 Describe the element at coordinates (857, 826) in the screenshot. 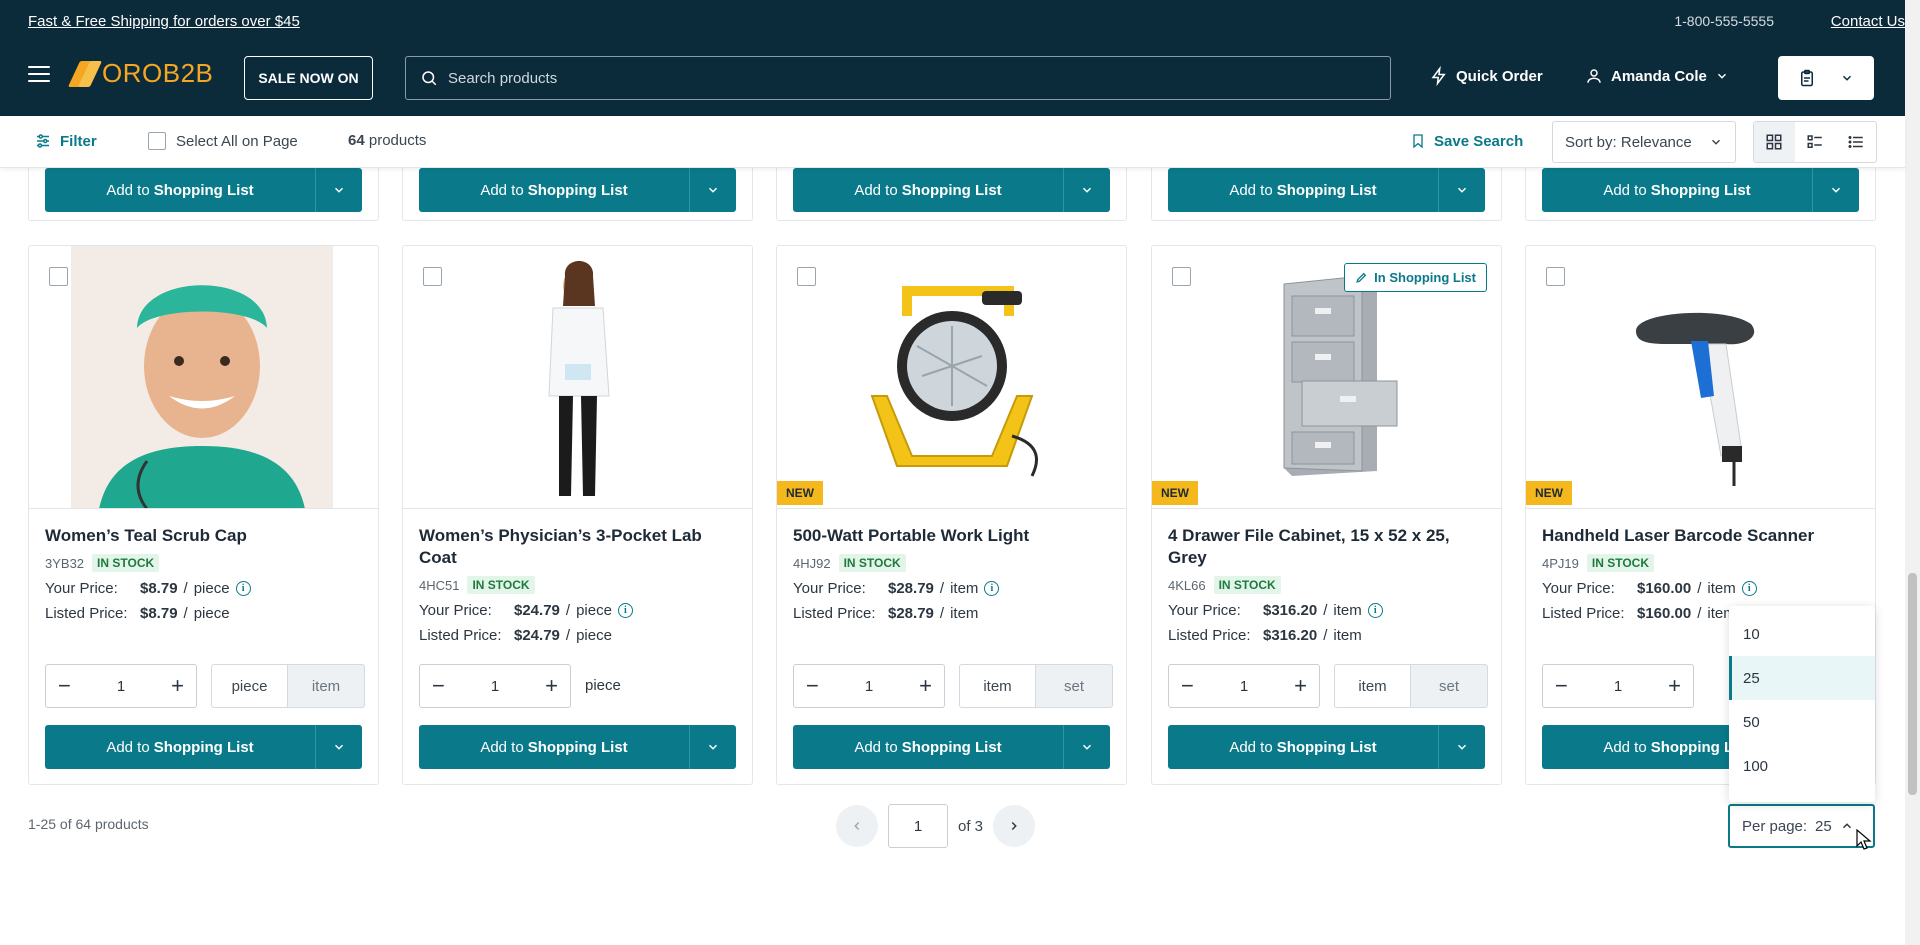

I see `previous-page-button` at that location.